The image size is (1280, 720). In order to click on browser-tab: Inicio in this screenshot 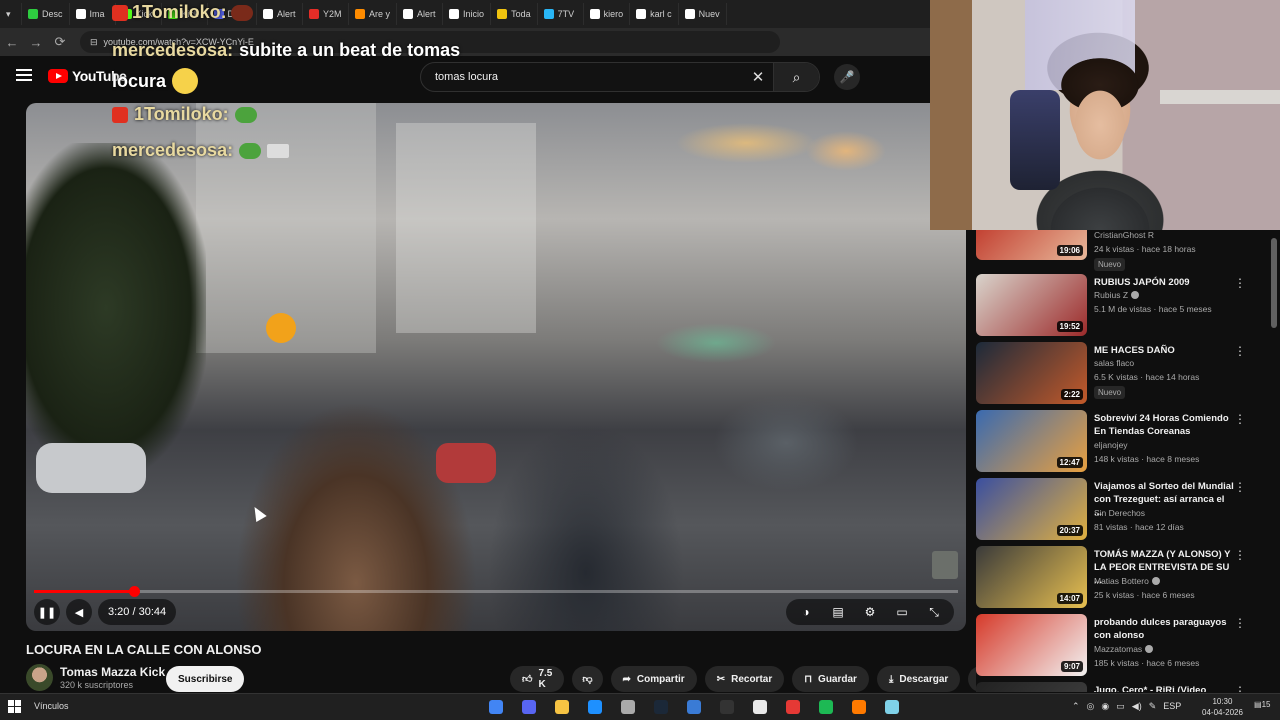, I will do `click(467, 14)`.